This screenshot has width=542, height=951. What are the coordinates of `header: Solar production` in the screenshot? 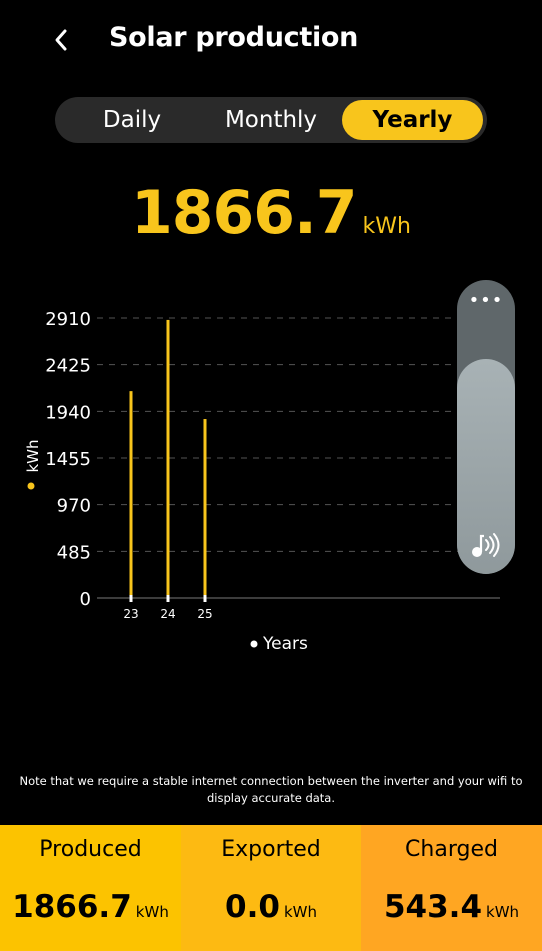 It's located at (271, 40).